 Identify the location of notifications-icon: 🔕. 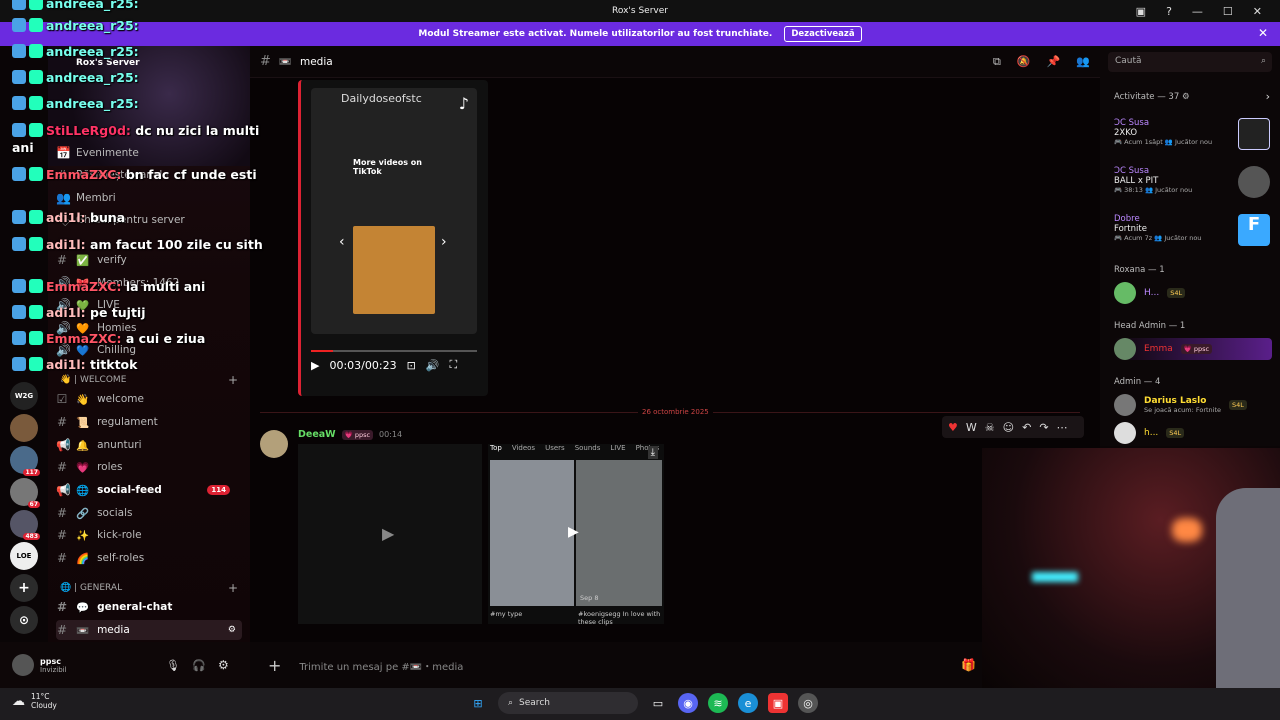
(1024, 62).